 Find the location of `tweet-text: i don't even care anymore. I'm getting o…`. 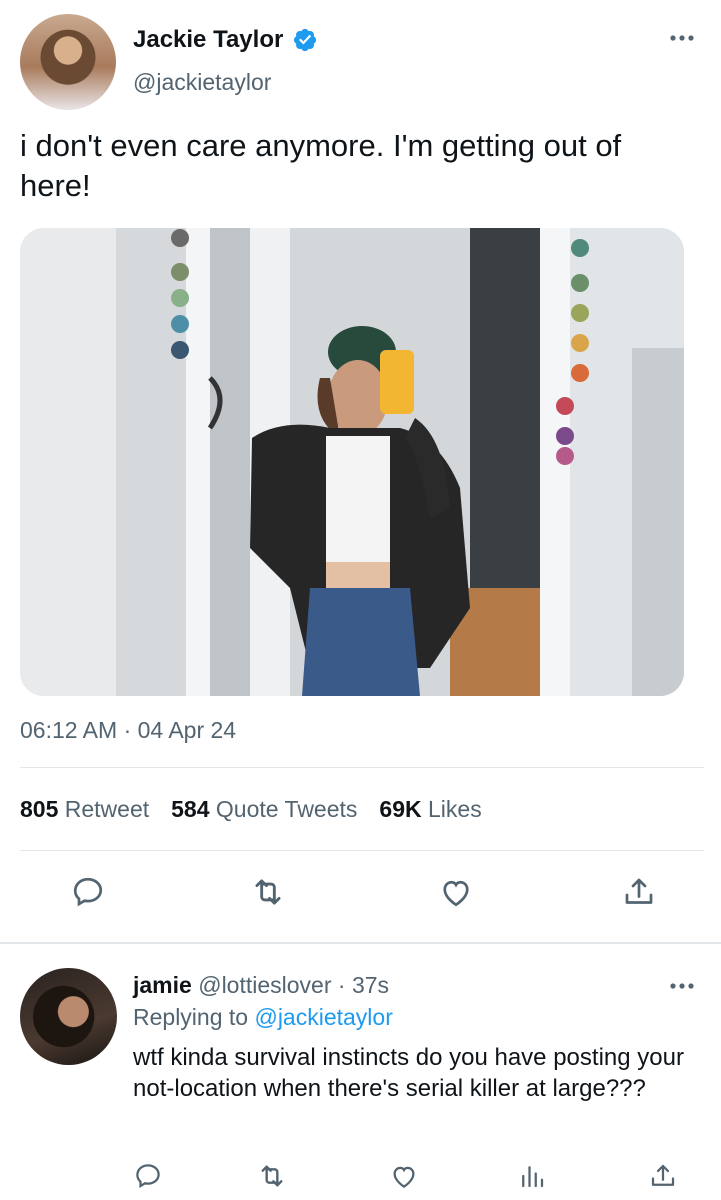

tweet-text: i don't even care anymore. I'm getting o… is located at coordinates (321, 165).